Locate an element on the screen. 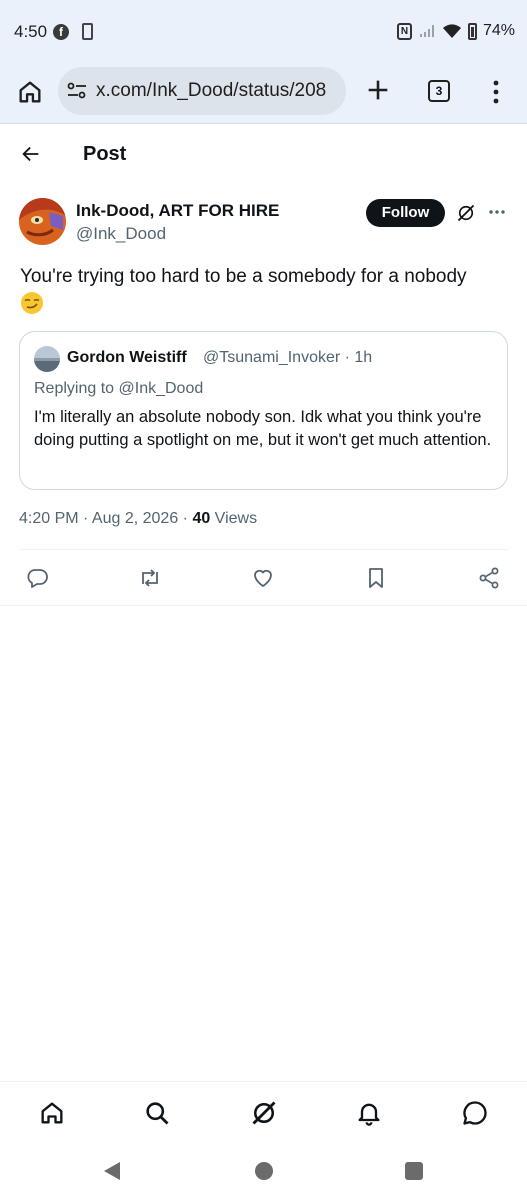  app-notification-icon is located at coordinates (87, 31).